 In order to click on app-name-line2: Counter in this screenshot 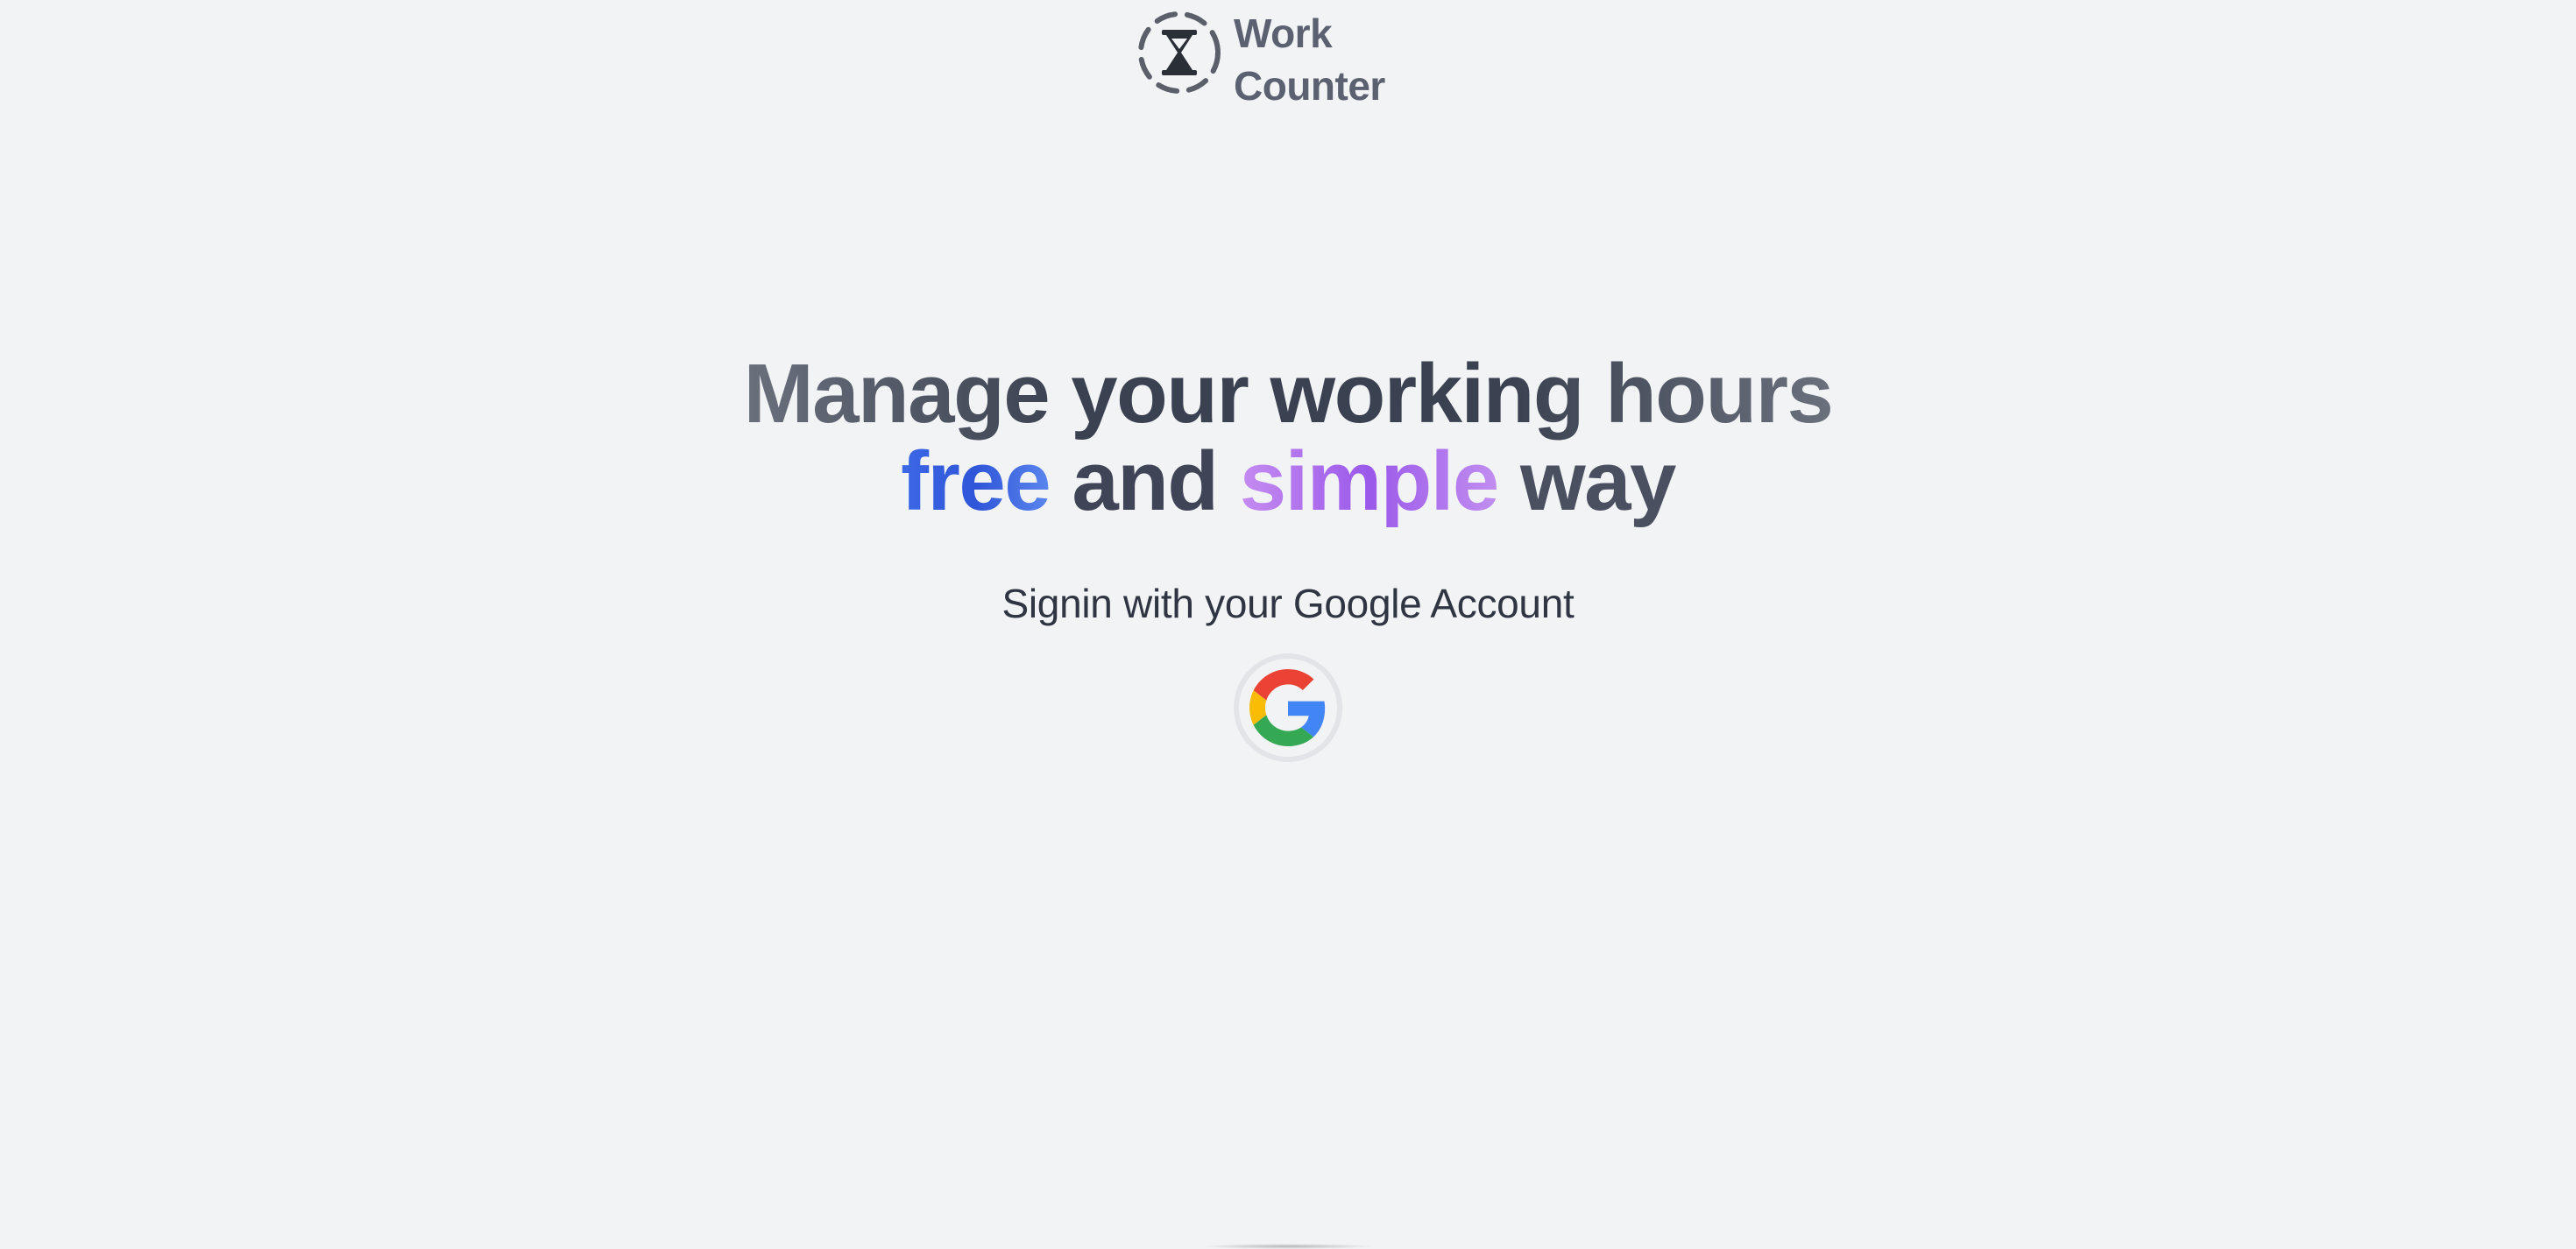, I will do `click(1309, 86)`.